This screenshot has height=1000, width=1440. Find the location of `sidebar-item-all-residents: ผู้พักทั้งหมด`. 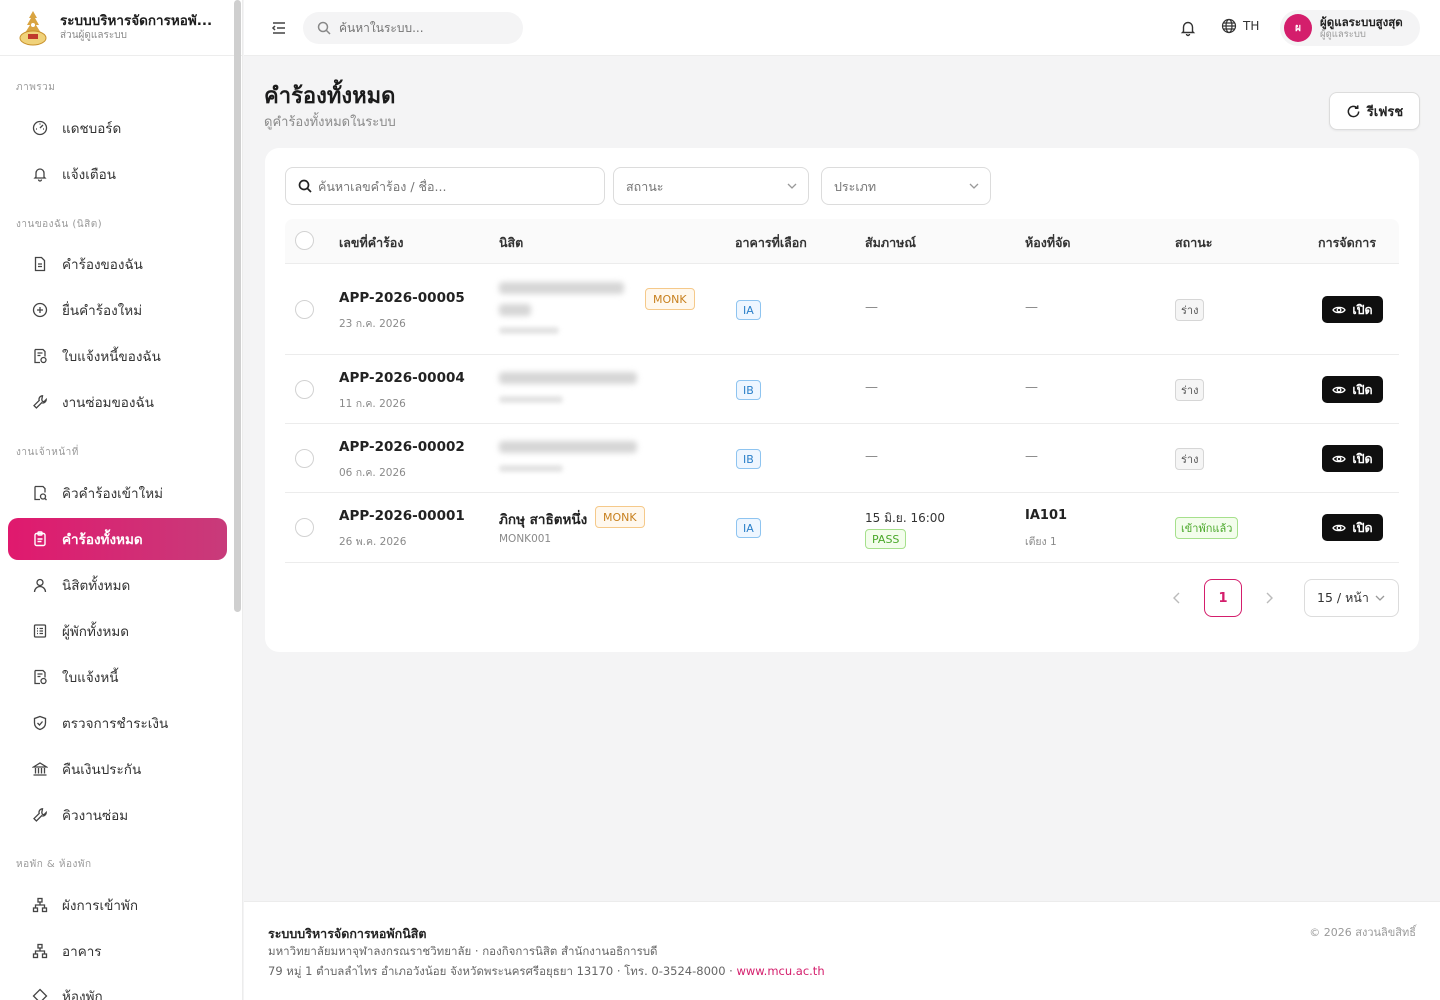

sidebar-item-all-residents: ผู้พักทั้งหมด is located at coordinates (117, 631).